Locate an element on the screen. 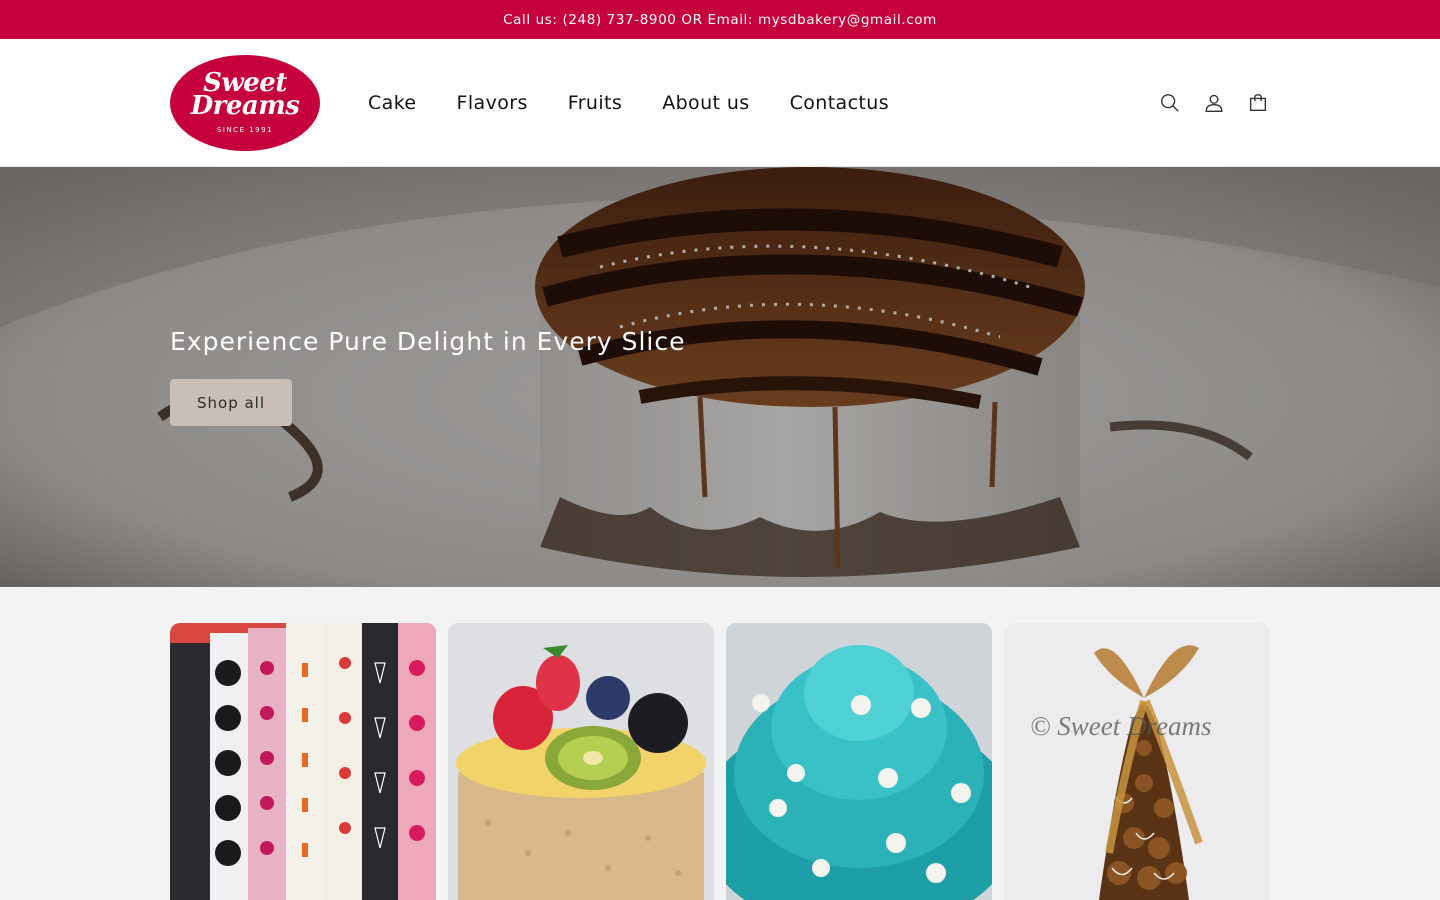  product-card: © Sweet Dreams is located at coordinates (1137, 761).